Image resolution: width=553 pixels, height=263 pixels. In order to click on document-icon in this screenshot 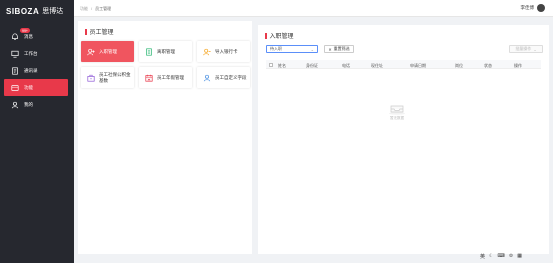, I will do `click(149, 51)`.